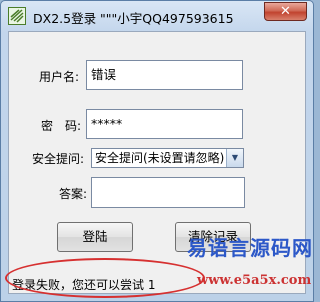  What do you see at coordinates (254, 280) in the screenshot?
I see `watermark-url: www.e5a5x.com` at bounding box center [254, 280].